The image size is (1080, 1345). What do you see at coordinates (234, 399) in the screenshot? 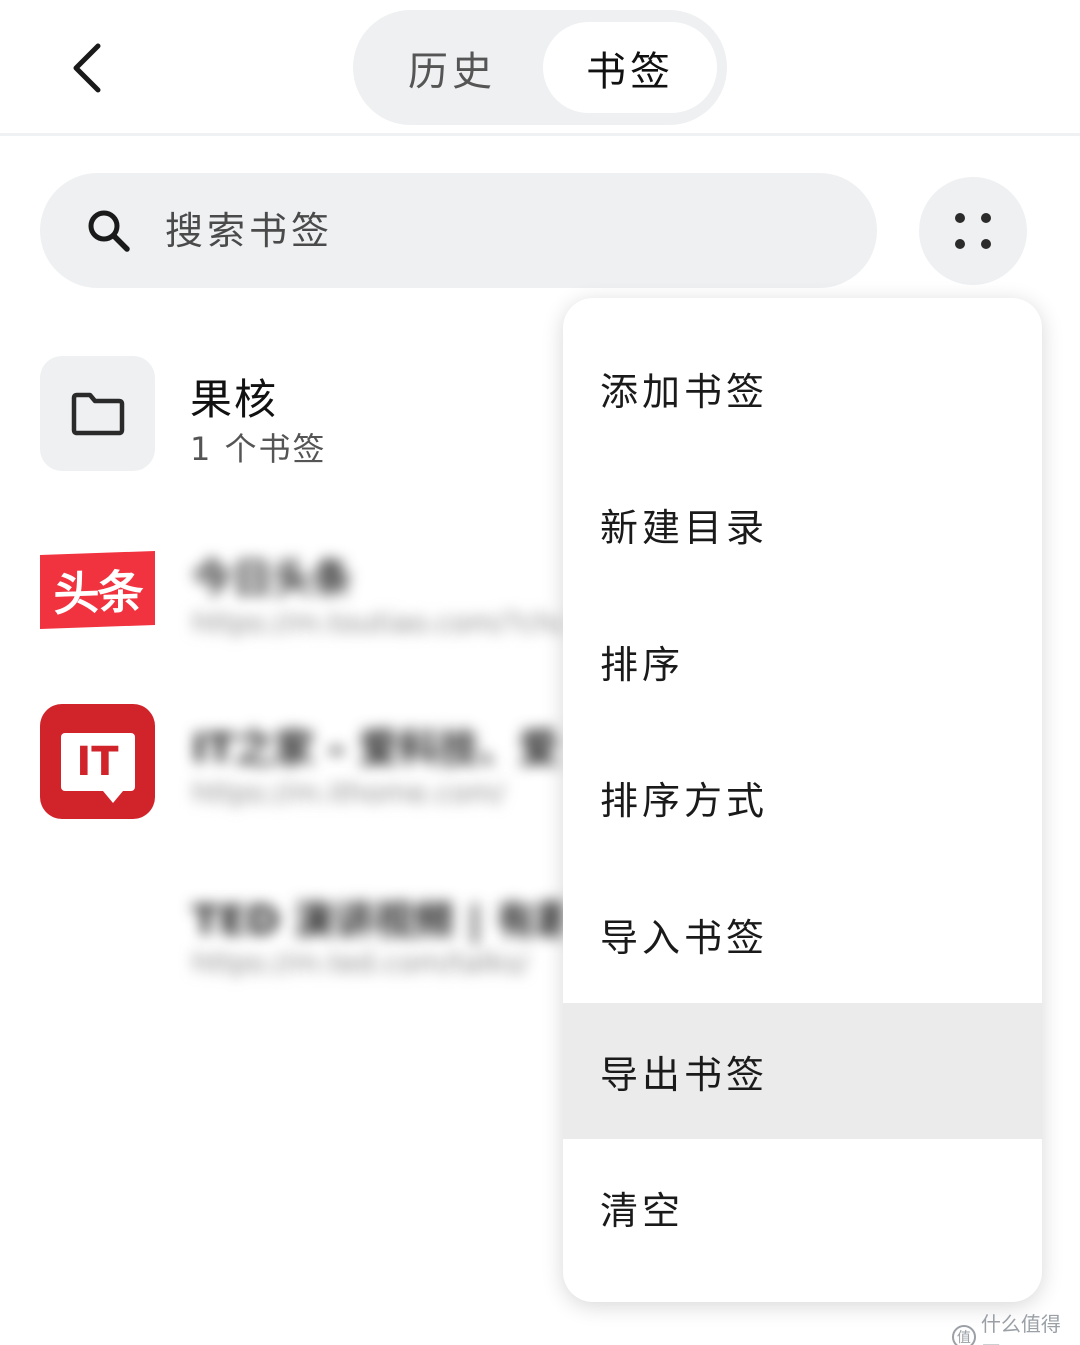
I see `folder-title: 果核` at bounding box center [234, 399].